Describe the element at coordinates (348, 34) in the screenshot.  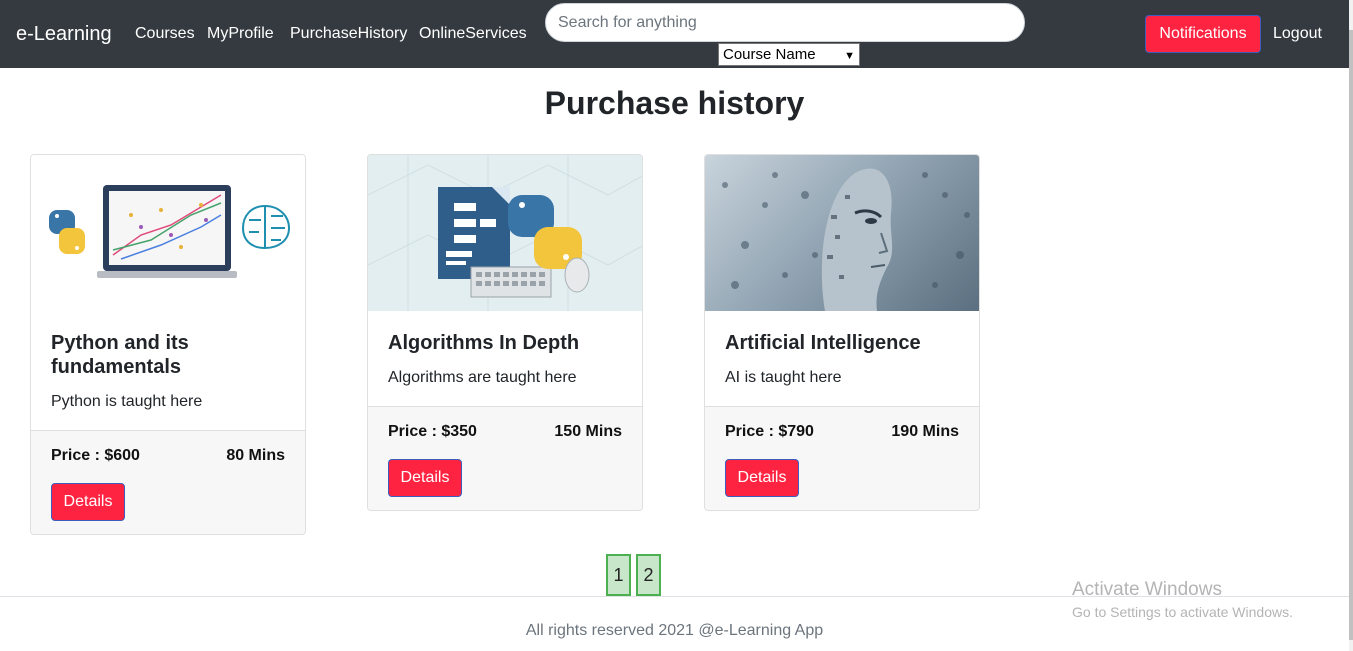
I see `nav-link-purchasehistory: PurchaseHistory` at that location.